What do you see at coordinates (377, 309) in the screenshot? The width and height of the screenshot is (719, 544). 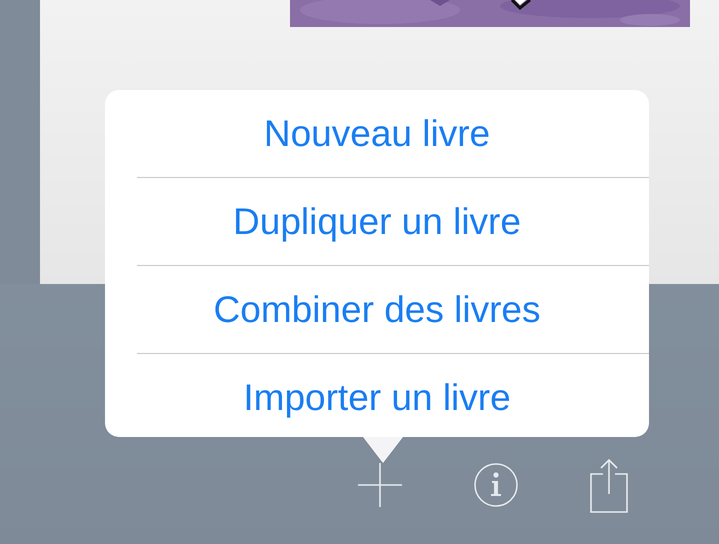 I see `menu-item: Combiner des livres` at bounding box center [377, 309].